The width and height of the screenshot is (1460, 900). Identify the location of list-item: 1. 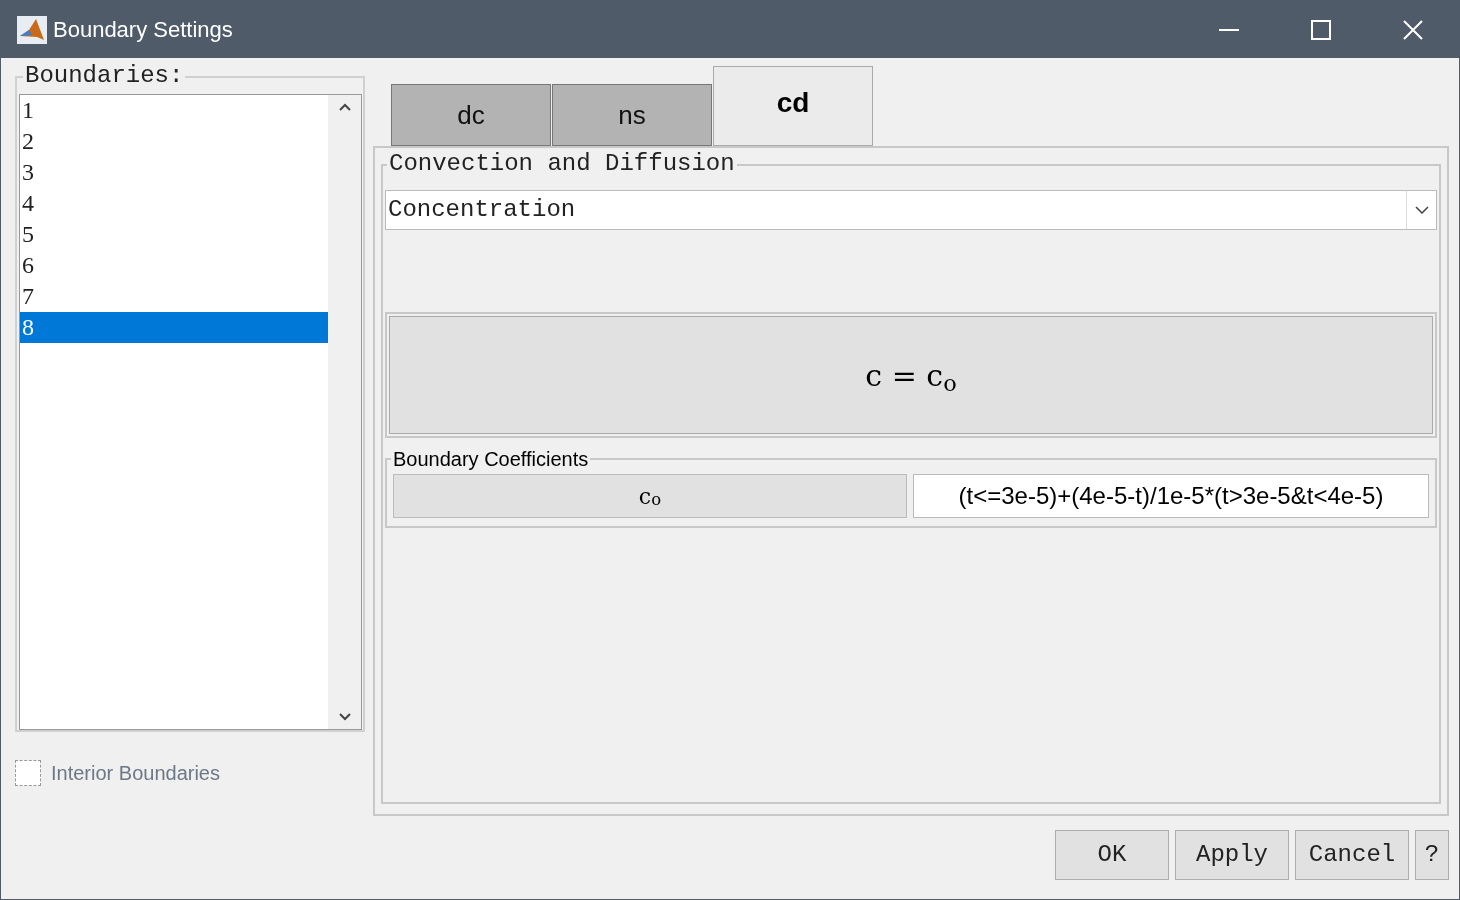
(174, 110).